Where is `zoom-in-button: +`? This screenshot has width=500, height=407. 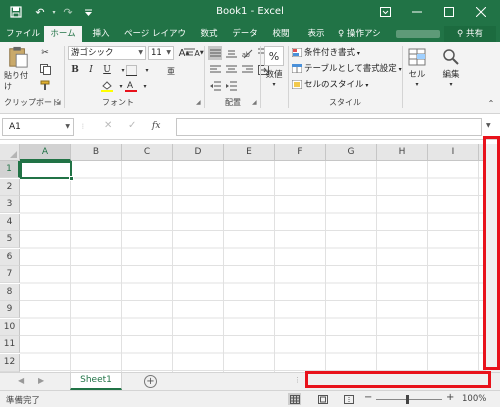
zoom-in-button: + is located at coordinates (450, 397).